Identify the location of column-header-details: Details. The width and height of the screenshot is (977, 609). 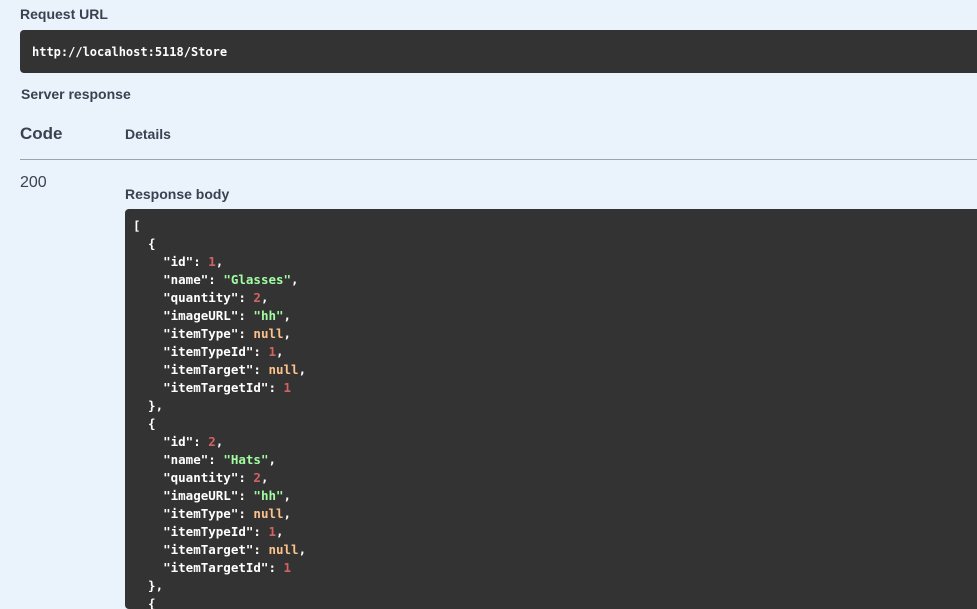
(148, 134).